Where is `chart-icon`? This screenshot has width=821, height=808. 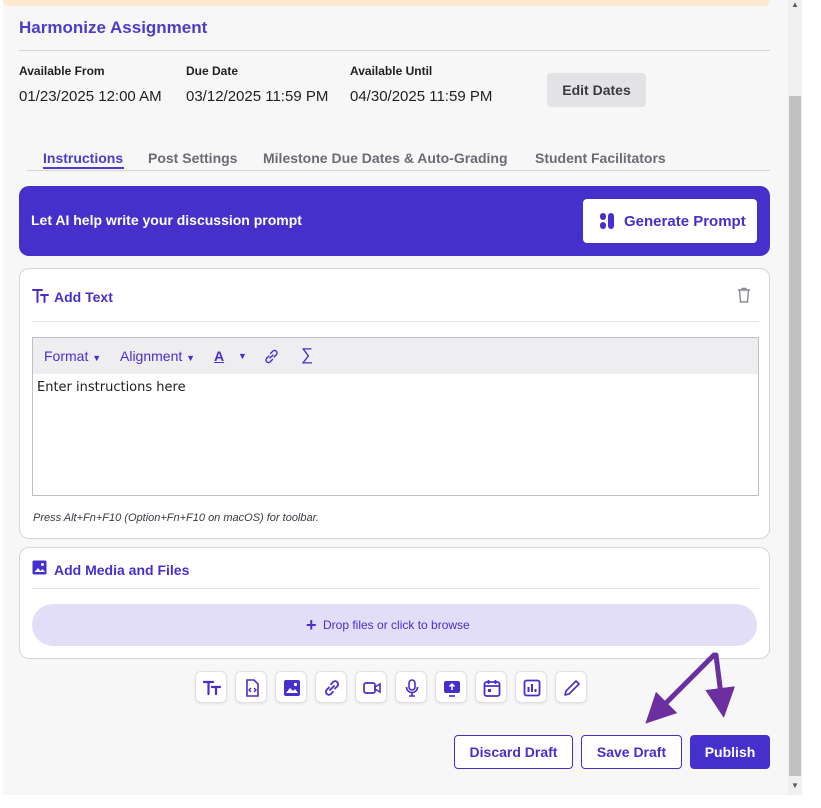 chart-icon is located at coordinates (532, 688).